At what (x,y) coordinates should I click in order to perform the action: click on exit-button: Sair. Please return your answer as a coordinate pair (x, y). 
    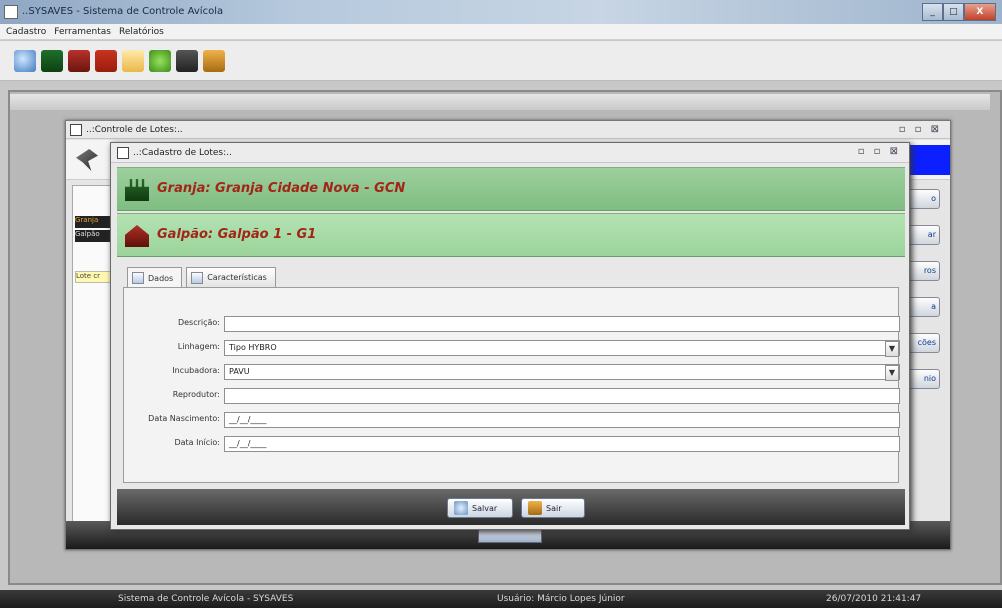
    Looking at the image, I should click on (553, 508).